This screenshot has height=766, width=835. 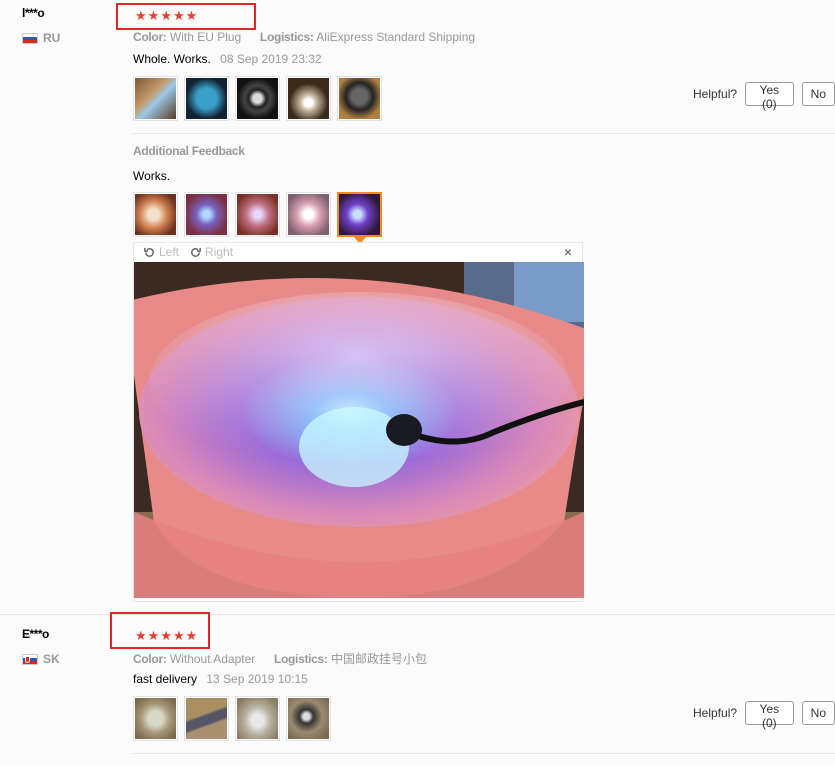 What do you see at coordinates (359, 218) in the screenshot?
I see `photo-thumbnail-selected` at bounding box center [359, 218].